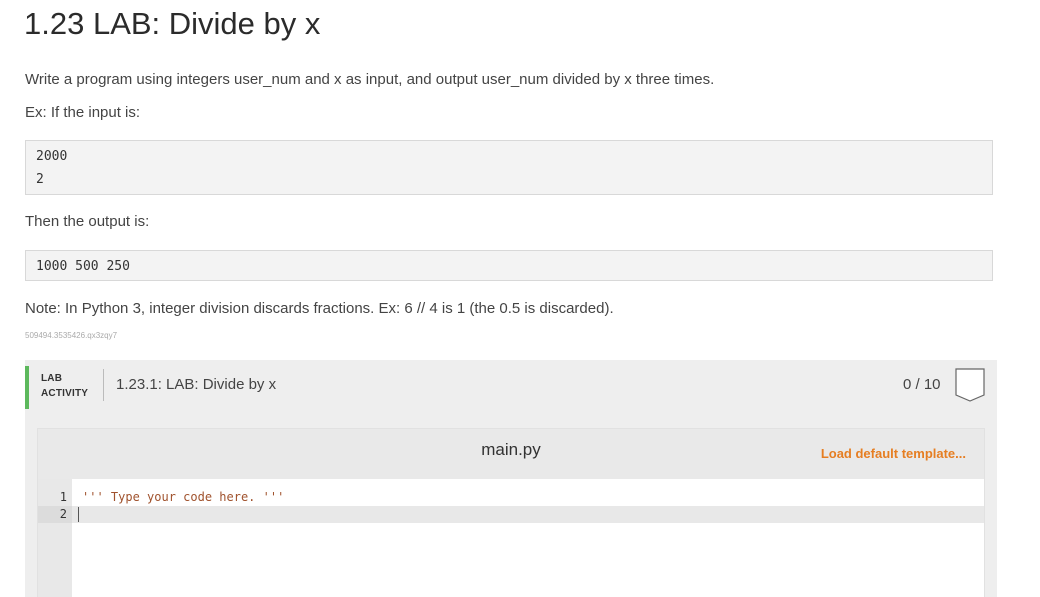  Describe the element at coordinates (83, 266) in the screenshot. I see `example-output-line: 1000 500 250` at that location.